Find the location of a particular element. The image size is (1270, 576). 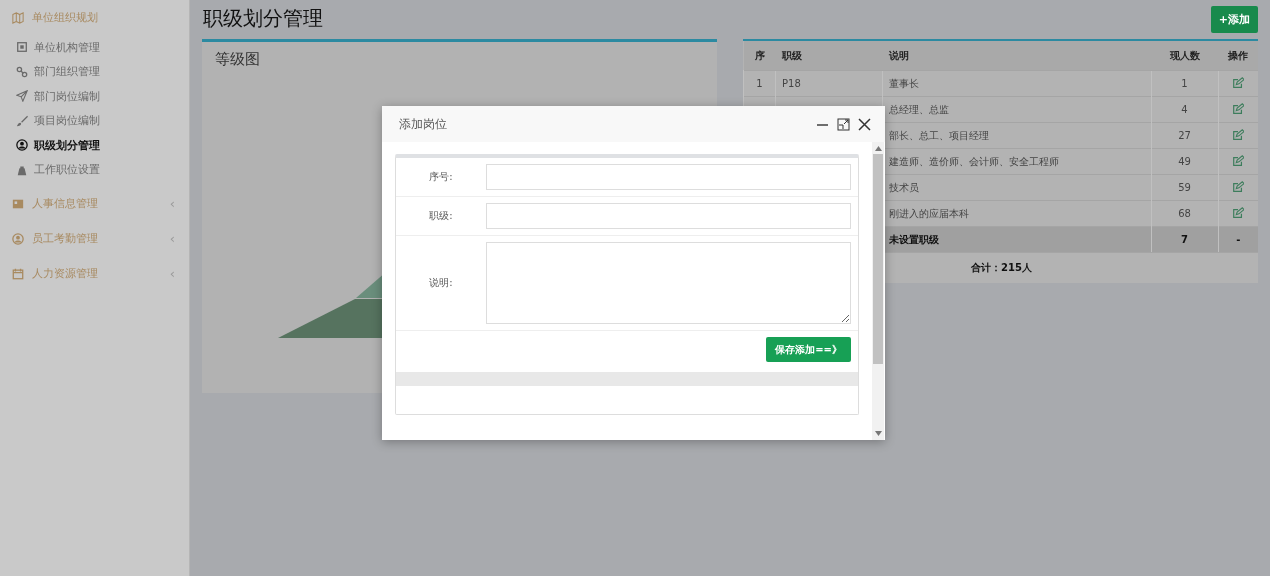

sidebar-group: 单位组织规划 is located at coordinates (94, 17).